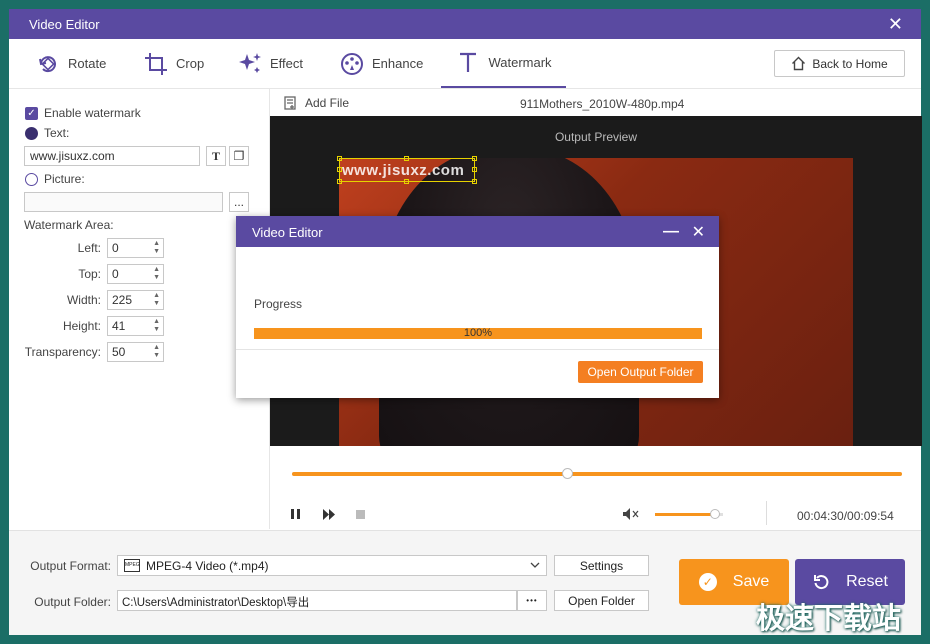  Describe the element at coordinates (477, 231) in the screenshot. I see `dialog-title-bar: Video Editor — ✕` at that location.